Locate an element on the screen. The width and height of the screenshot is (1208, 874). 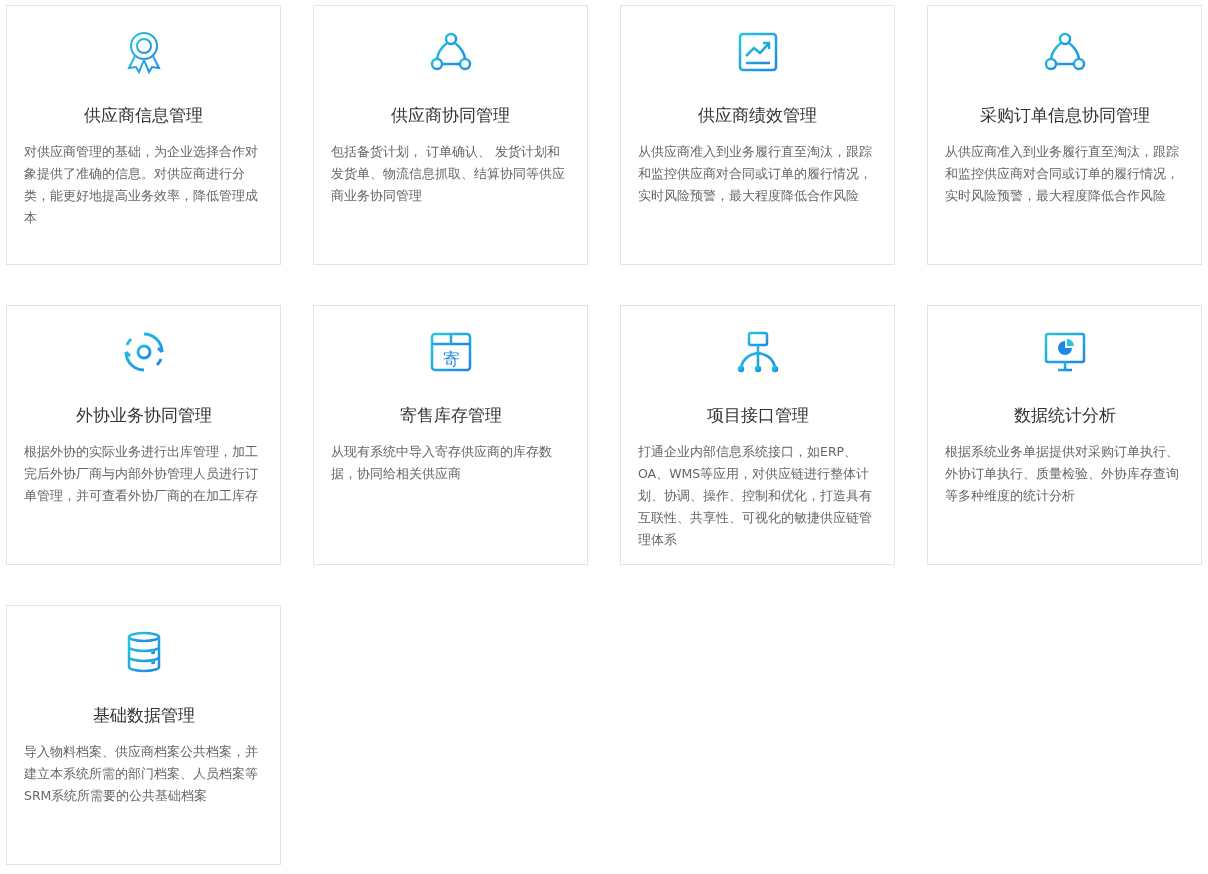
card-title: 项目接口管理 is located at coordinates (757, 415).